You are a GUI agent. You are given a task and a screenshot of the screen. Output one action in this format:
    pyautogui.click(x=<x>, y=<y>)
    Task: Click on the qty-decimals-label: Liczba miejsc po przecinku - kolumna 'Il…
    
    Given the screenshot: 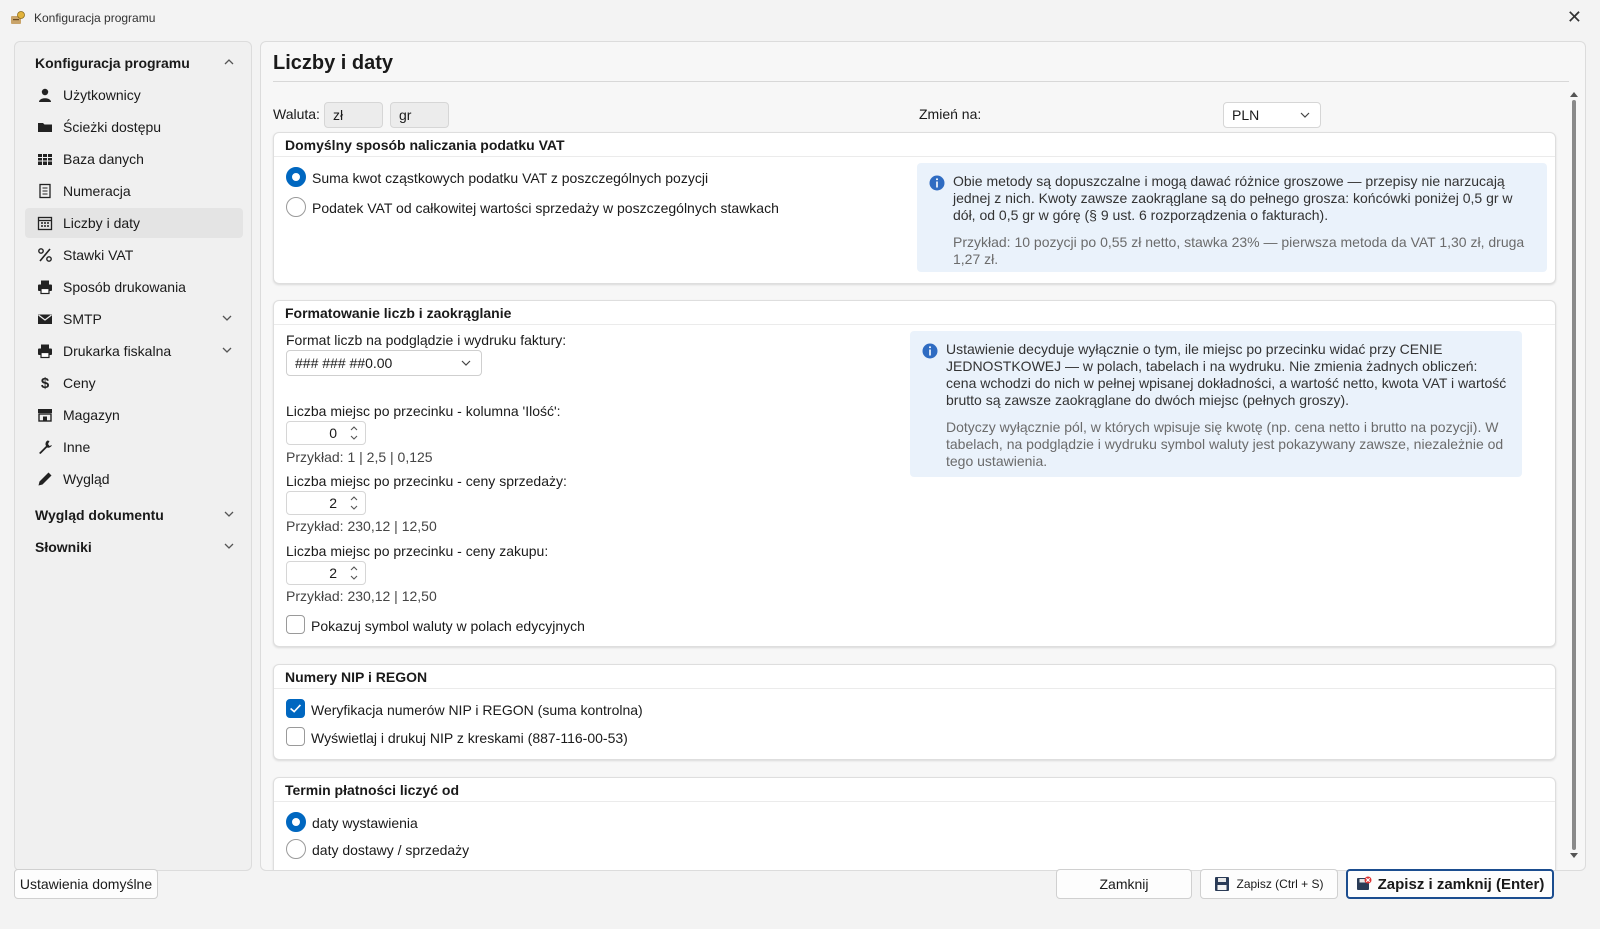 What is the action you would take?
    pyautogui.click(x=423, y=411)
    